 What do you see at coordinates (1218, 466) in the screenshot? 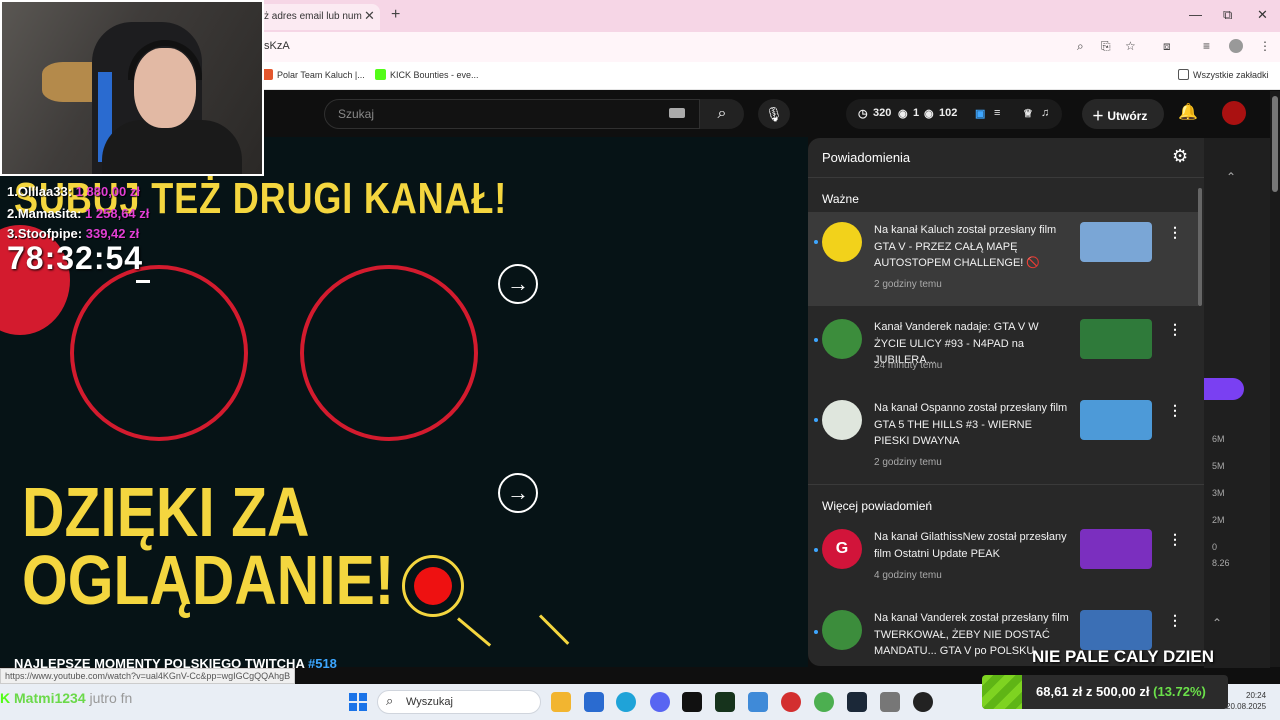
I see `axis-label: 5M` at bounding box center [1218, 466].